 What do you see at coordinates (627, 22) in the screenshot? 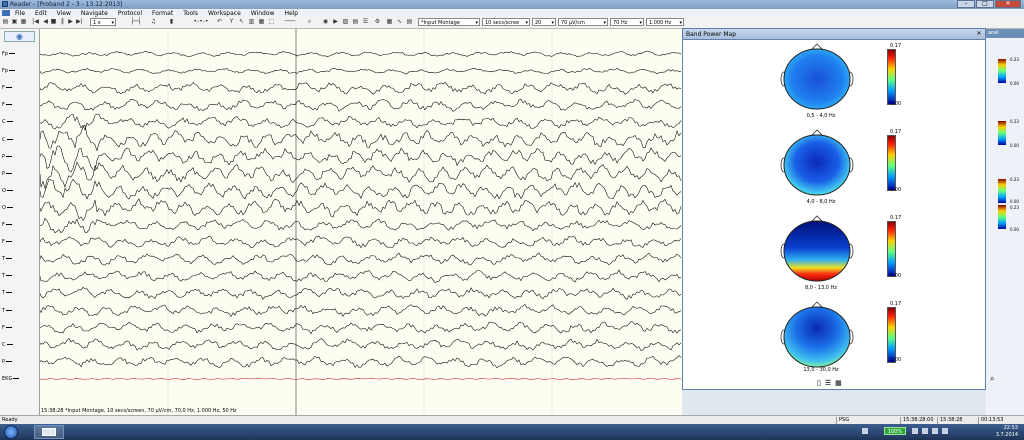
I see `highcut-select: 70 Hz` at bounding box center [627, 22].